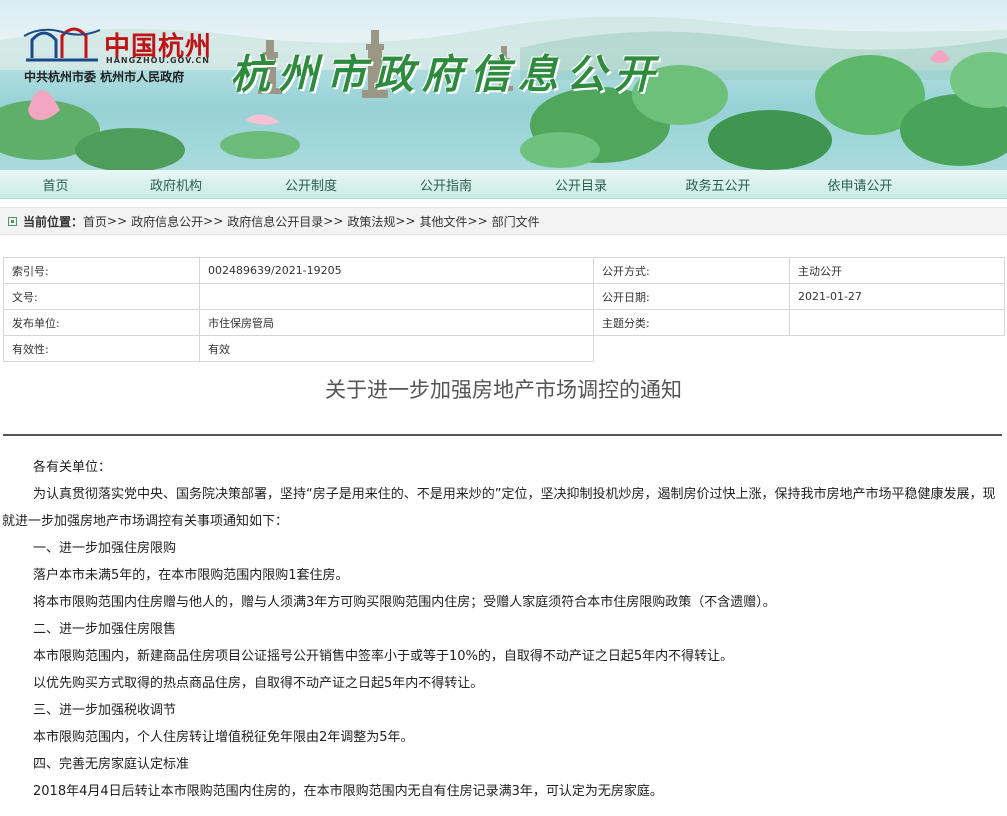  I want to click on article-title: 关于进一步加强房地产市场调控的通知, so click(503, 390).